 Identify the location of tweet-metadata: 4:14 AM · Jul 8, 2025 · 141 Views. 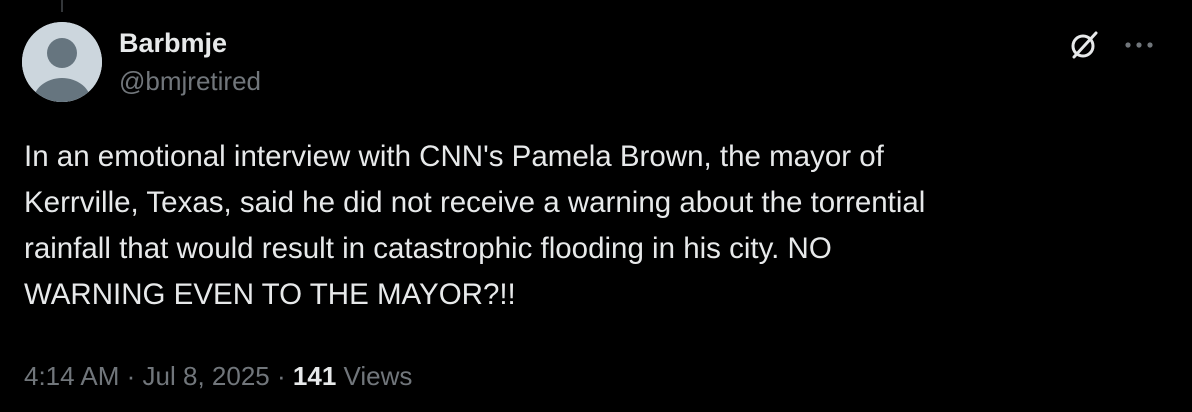
(218, 376).